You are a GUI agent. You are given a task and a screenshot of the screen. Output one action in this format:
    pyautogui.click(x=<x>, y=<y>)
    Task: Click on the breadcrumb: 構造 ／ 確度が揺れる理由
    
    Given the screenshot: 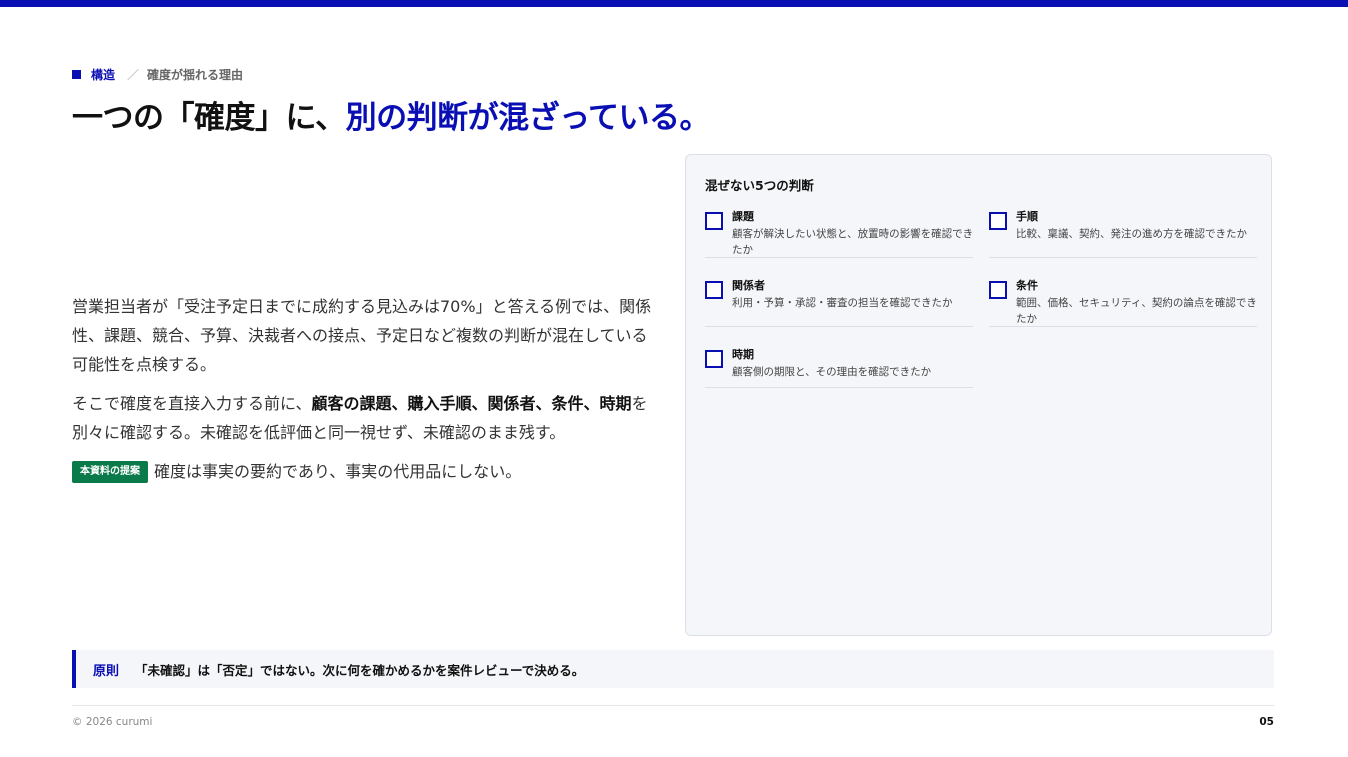 What is the action you would take?
    pyautogui.click(x=157, y=74)
    